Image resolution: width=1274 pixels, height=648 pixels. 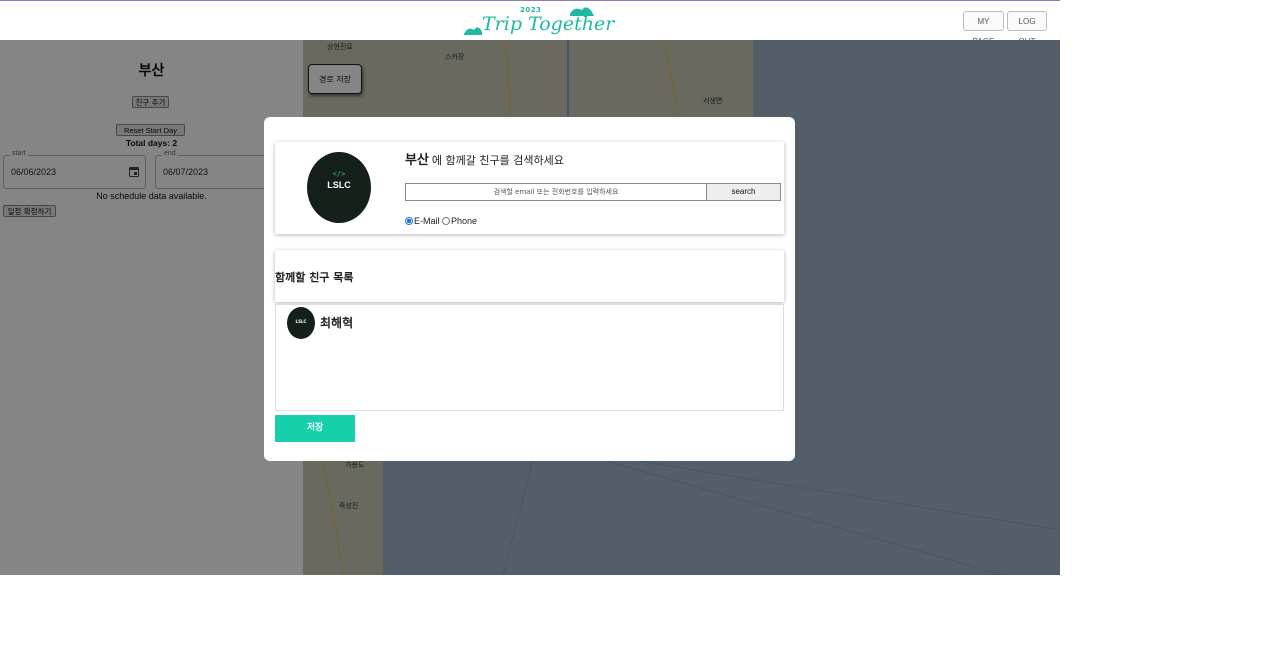 I want to click on email-radio-label: E-Mail, so click(x=427, y=221).